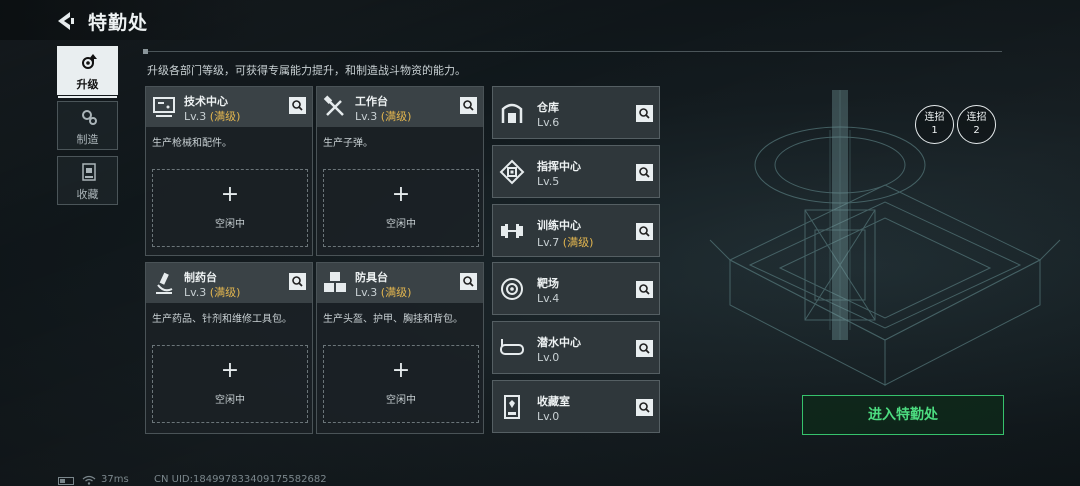  I want to click on tab-upgrade: 升级, so click(87, 72).